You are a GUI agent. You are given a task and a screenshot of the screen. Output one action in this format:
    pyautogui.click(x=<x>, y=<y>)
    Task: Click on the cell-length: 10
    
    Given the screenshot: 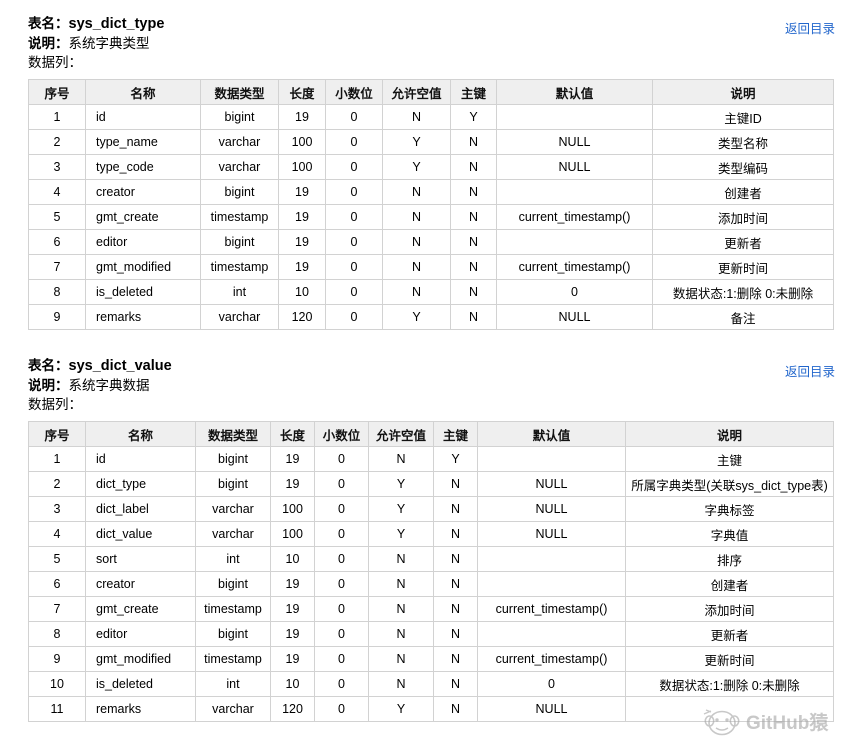 What is the action you would take?
    pyautogui.click(x=292, y=559)
    